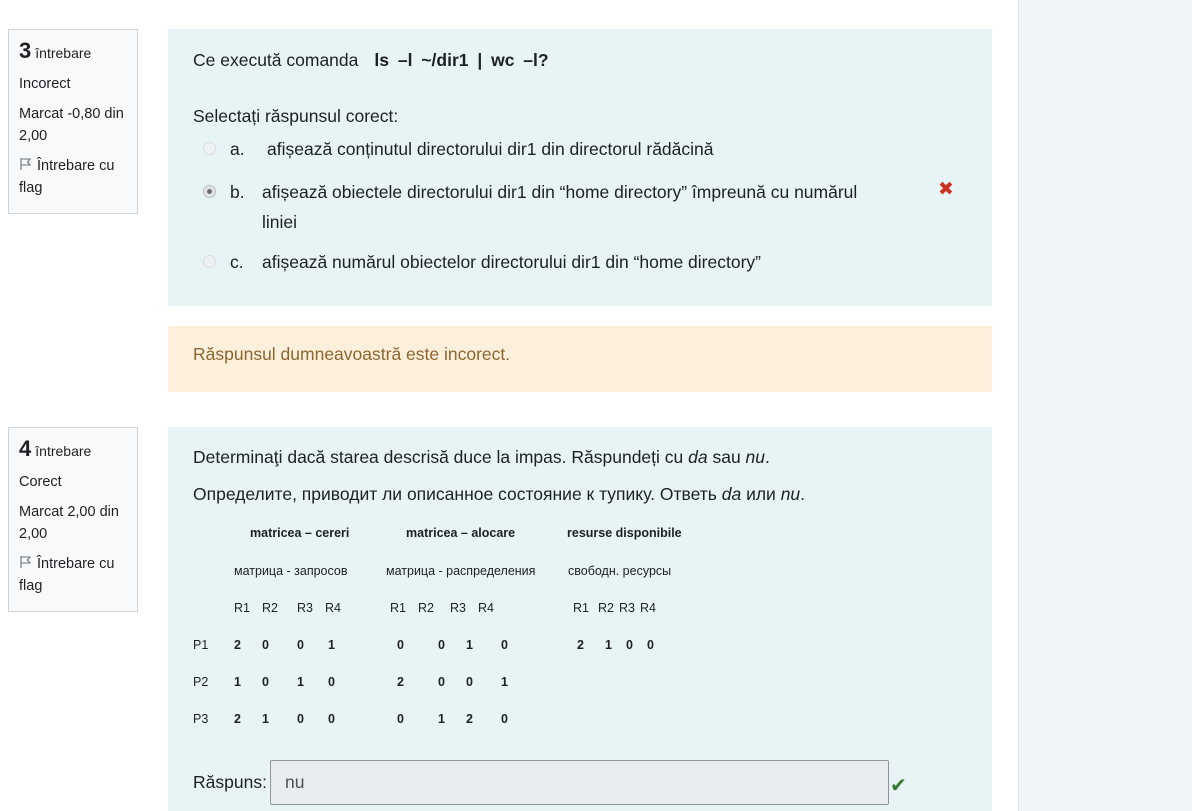  What do you see at coordinates (291, 571) in the screenshot?
I see `table-sub-requests: матрица - запросов` at bounding box center [291, 571].